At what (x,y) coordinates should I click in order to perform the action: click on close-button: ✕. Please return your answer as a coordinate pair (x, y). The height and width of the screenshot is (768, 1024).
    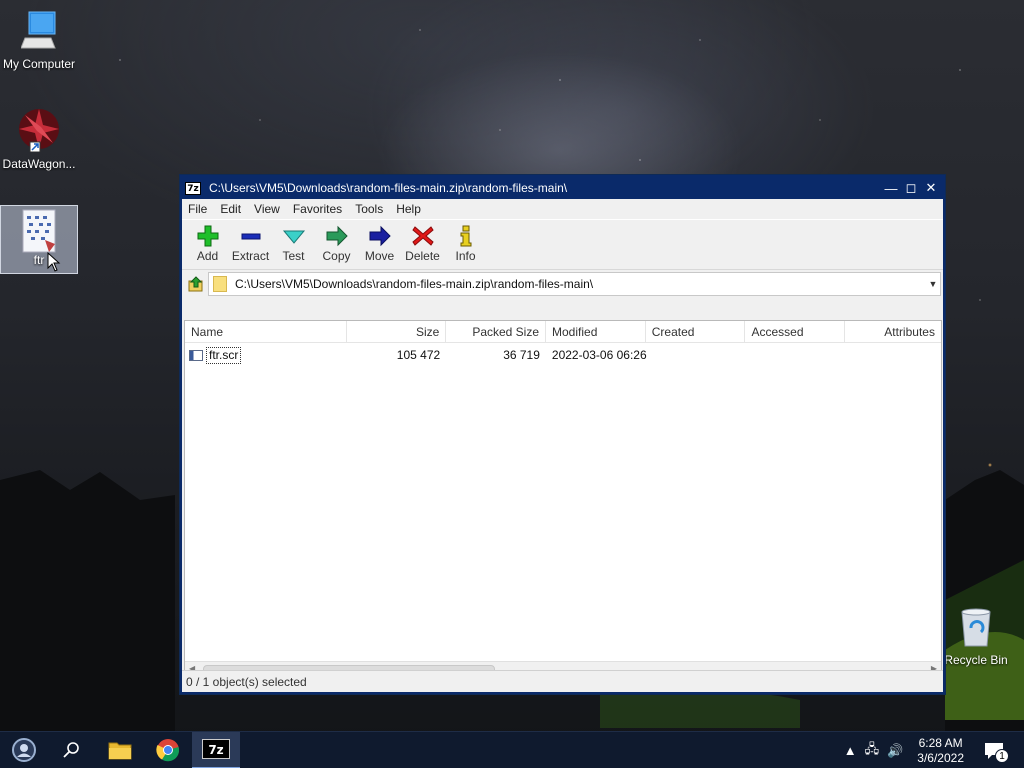
    Looking at the image, I should click on (931, 188).